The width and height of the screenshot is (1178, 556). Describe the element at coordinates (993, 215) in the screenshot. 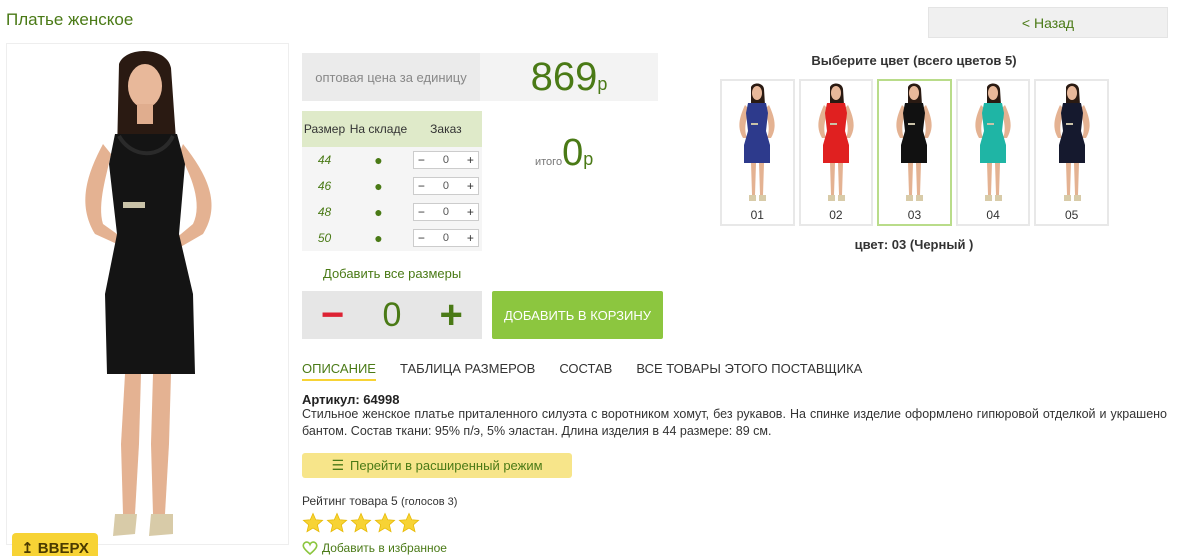

I see `swatch-number: 04` at that location.